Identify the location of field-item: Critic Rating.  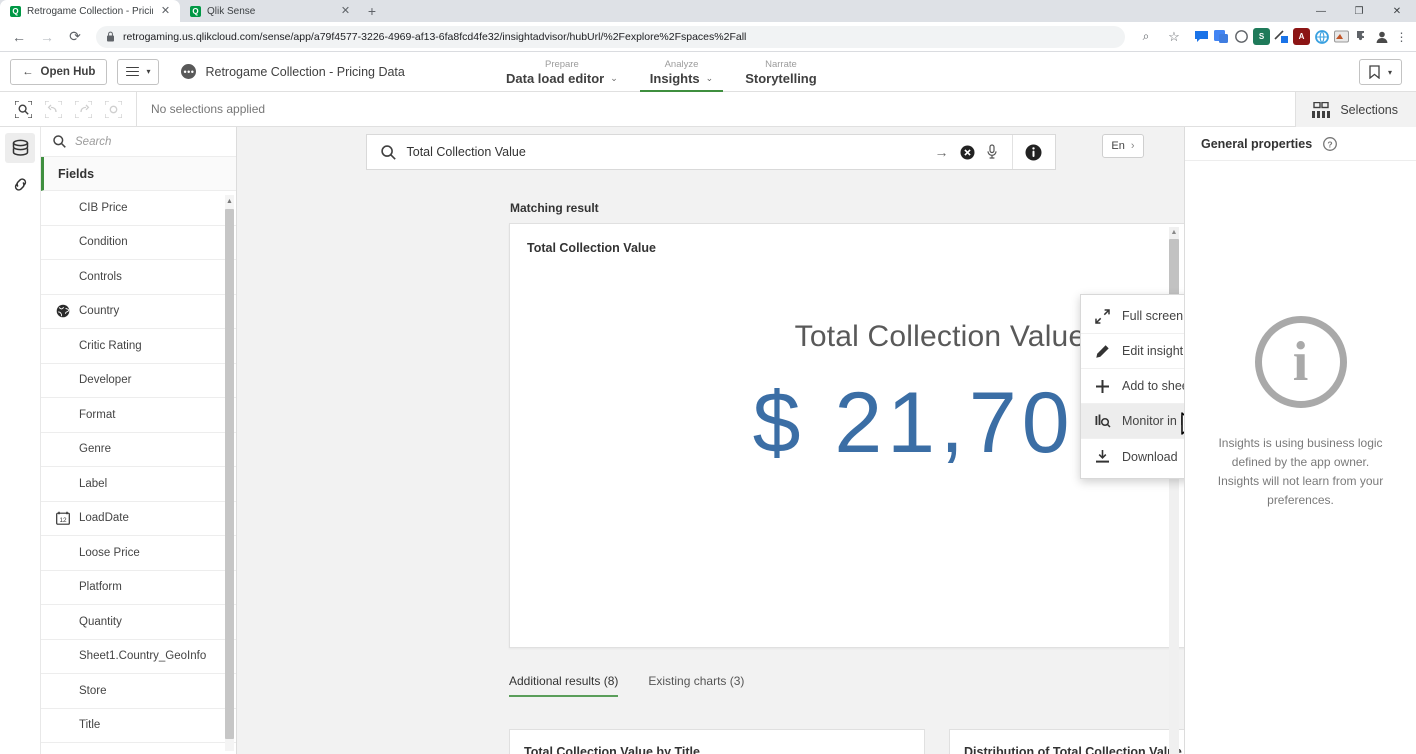
(138, 346).